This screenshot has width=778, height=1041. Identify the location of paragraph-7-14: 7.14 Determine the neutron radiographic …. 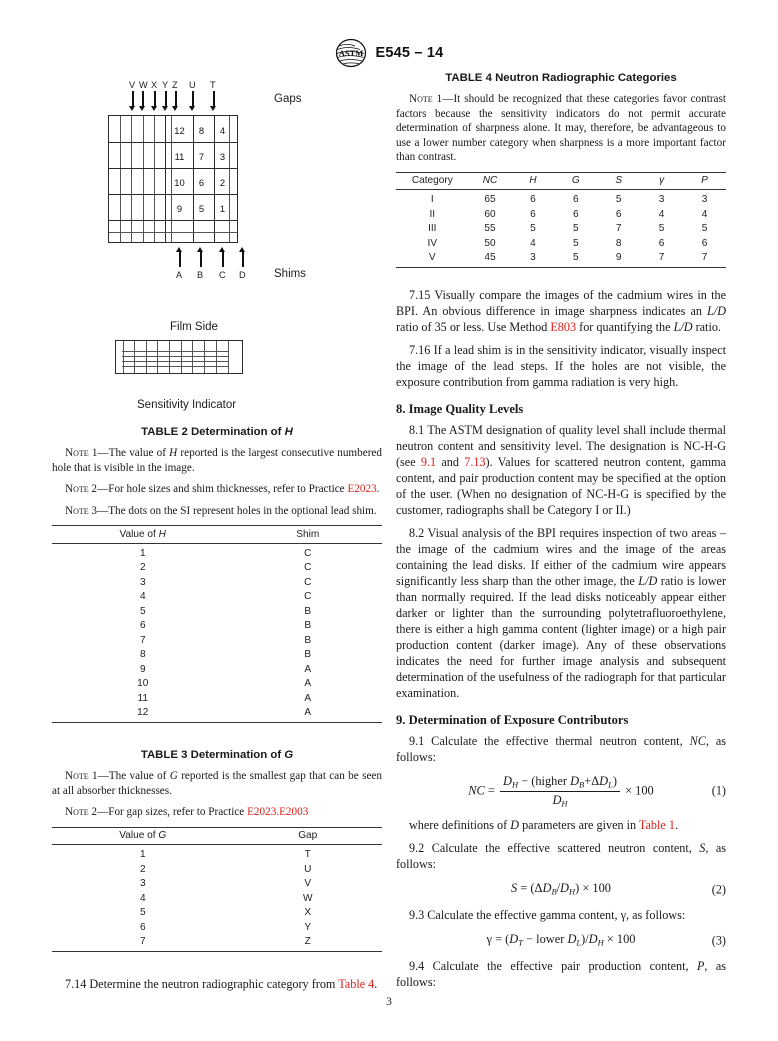
(217, 985).